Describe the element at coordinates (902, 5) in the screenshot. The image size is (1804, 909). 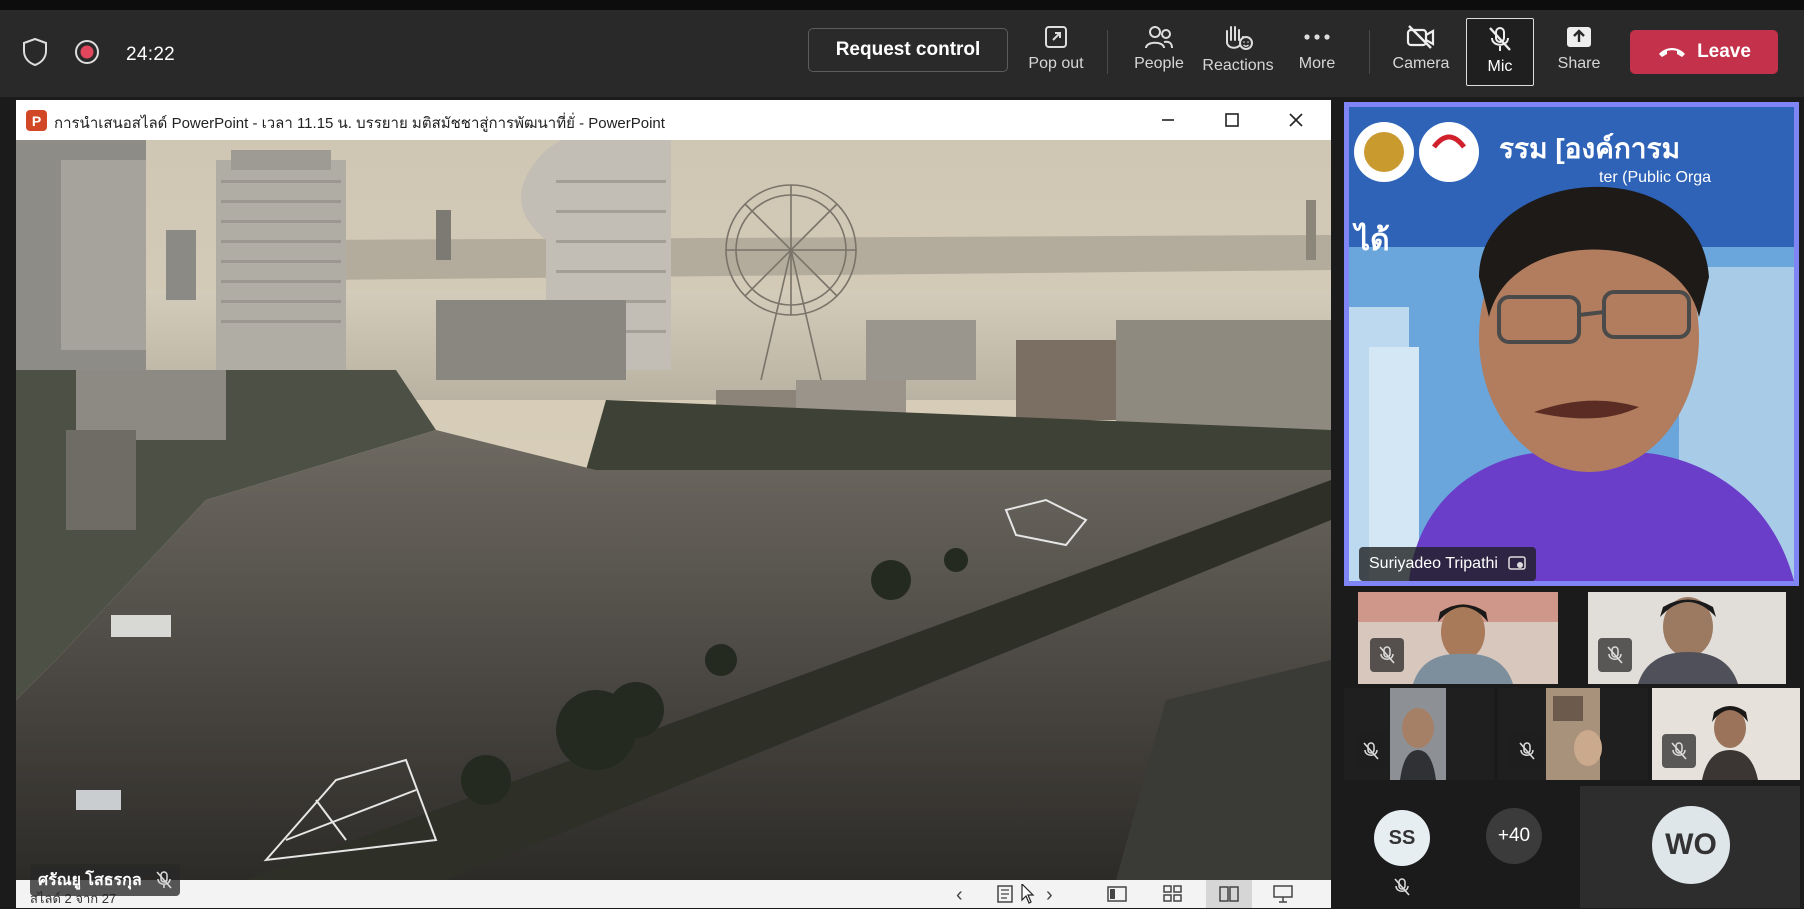
I see `window-top-strip` at that location.